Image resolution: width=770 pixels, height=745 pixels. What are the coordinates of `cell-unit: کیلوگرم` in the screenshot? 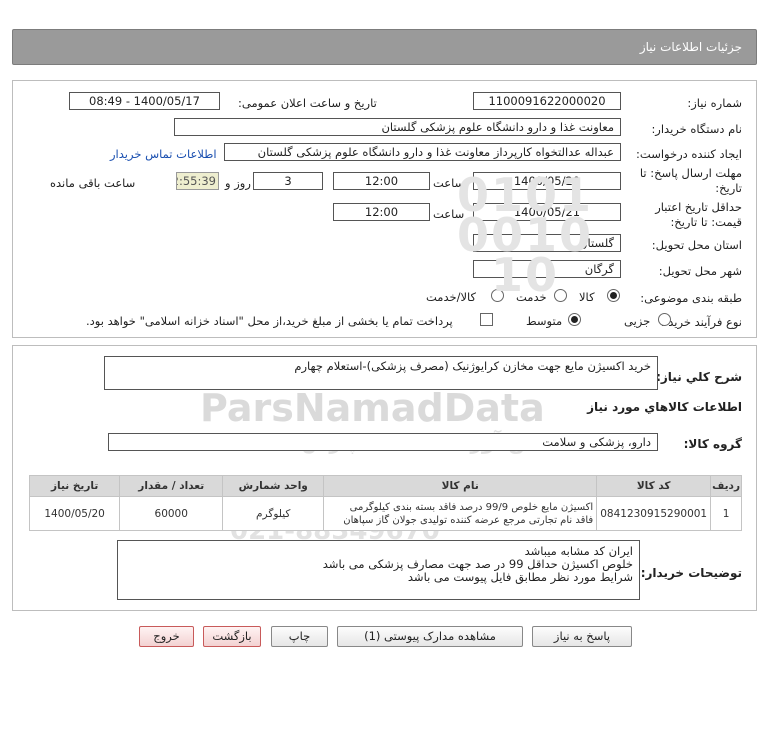 It's located at (273, 513).